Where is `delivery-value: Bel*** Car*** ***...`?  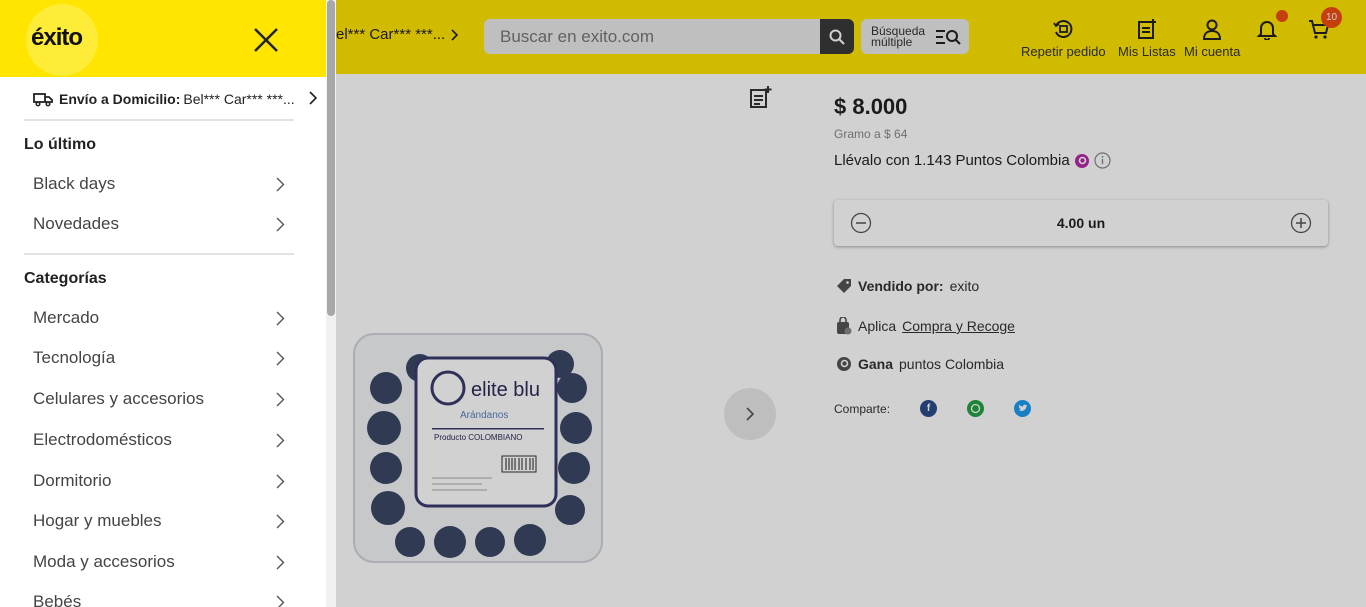 delivery-value: Bel*** Car*** ***... is located at coordinates (239, 99).